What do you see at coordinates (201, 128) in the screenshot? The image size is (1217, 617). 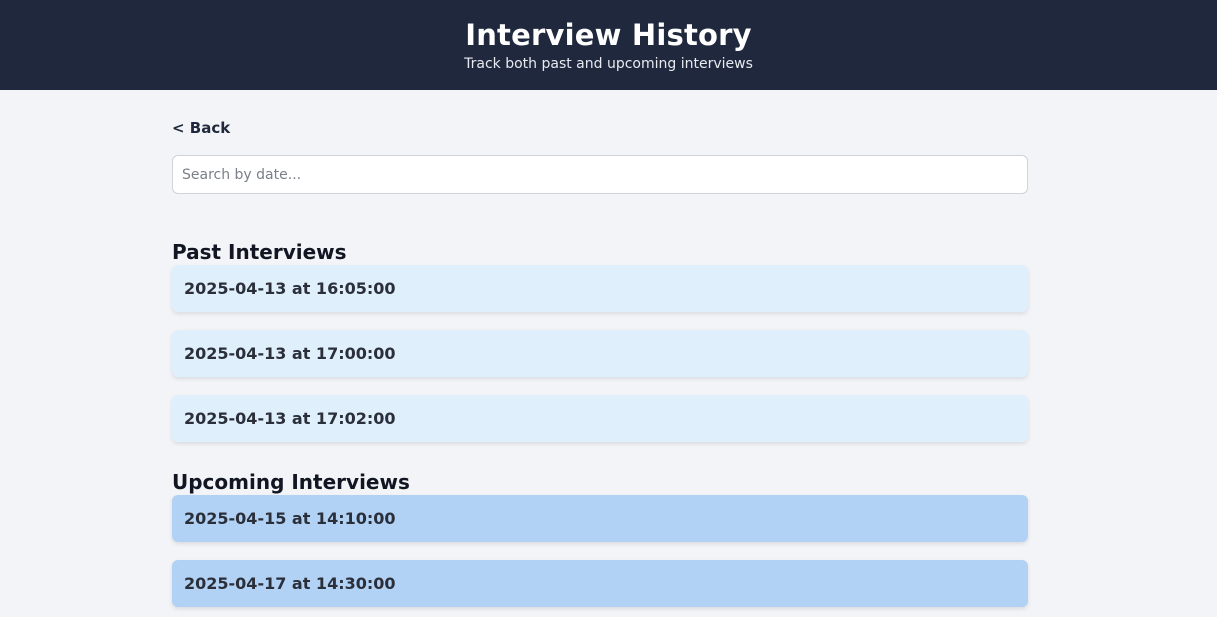 I see `back-link: < Back` at bounding box center [201, 128].